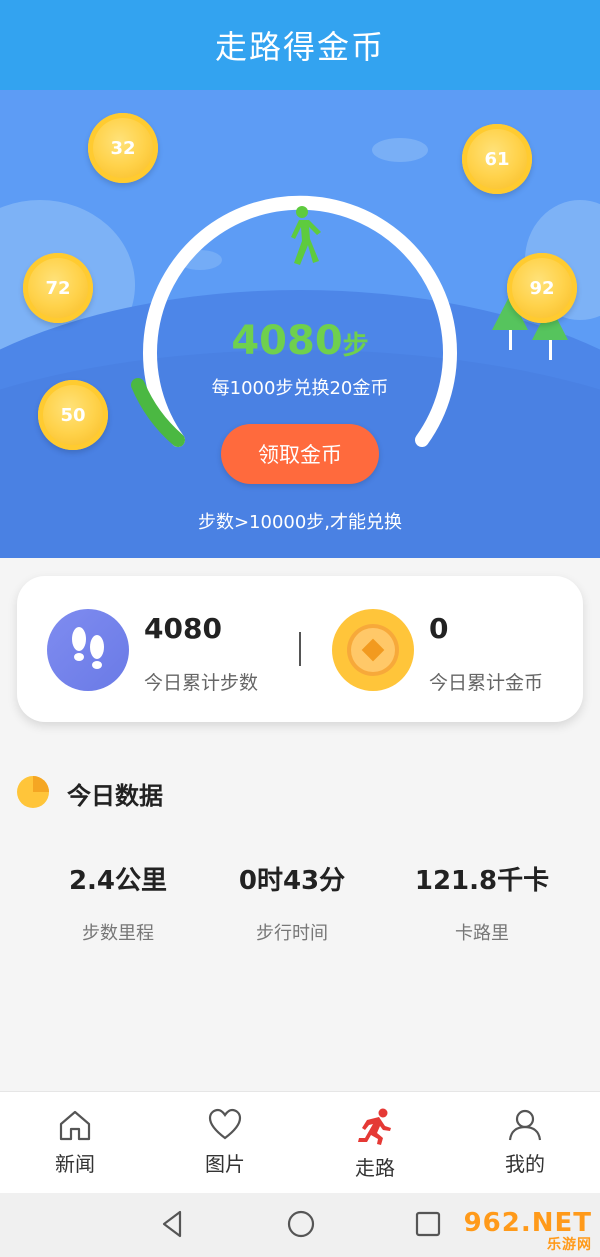  What do you see at coordinates (300, 388) in the screenshot?
I see `exchange-rate-text: 每1000步兑换20金币` at bounding box center [300, 388].